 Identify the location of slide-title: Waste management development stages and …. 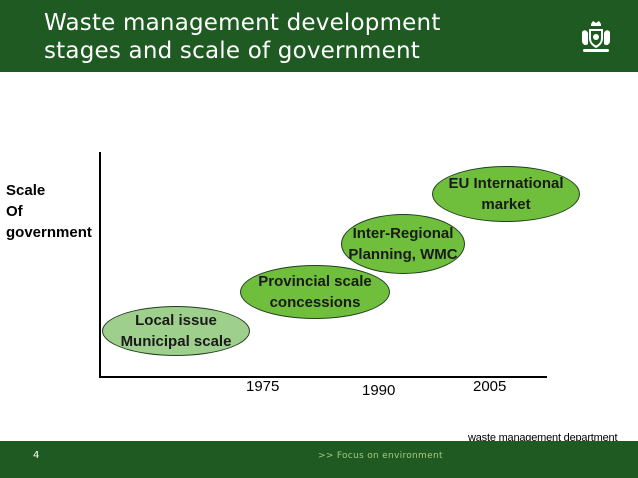
(242, 37).